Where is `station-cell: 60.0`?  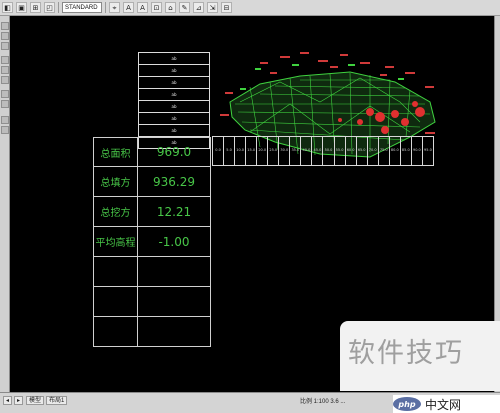 station-cell: 60.0 is located at coordinates (351, 151).